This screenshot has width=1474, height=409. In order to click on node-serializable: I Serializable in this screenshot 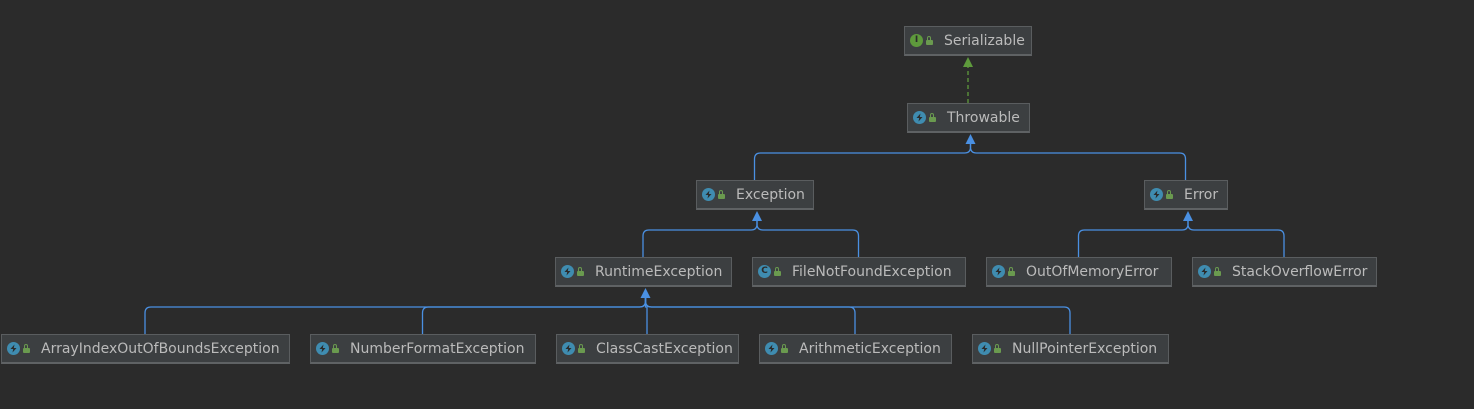, I will do `click(968, 41)`.